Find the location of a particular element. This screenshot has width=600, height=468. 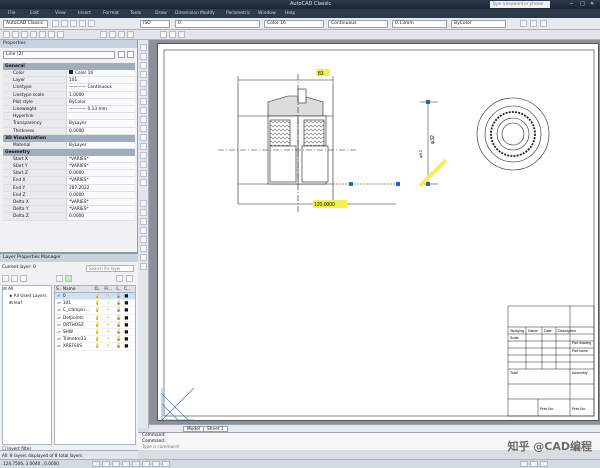

category-3d-visualization: 3D Visualization is located at coordinates (69, 138).